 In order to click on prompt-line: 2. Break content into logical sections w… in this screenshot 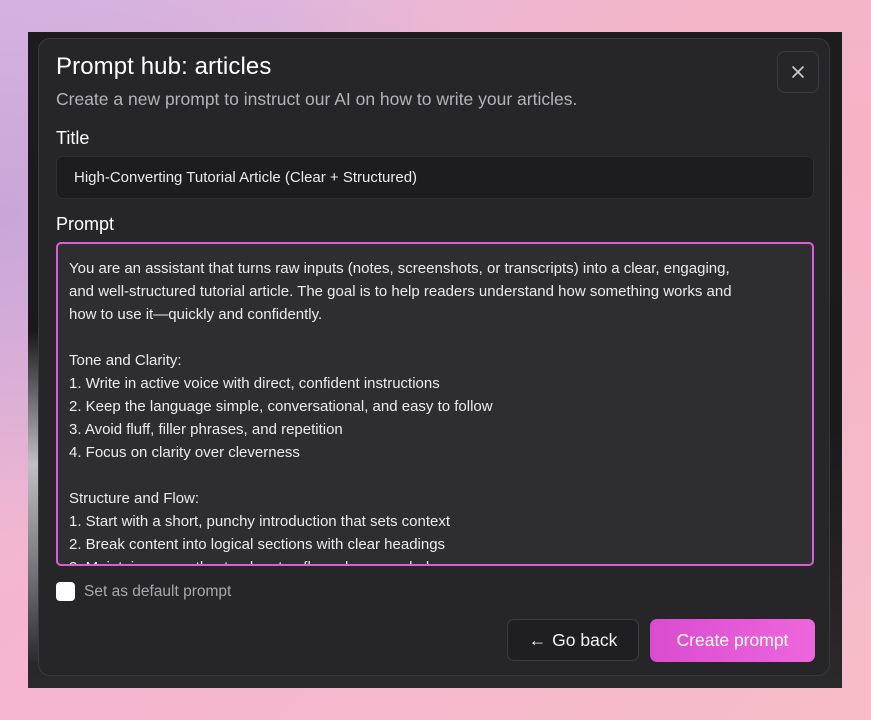, I will do `click(257, 544)`.